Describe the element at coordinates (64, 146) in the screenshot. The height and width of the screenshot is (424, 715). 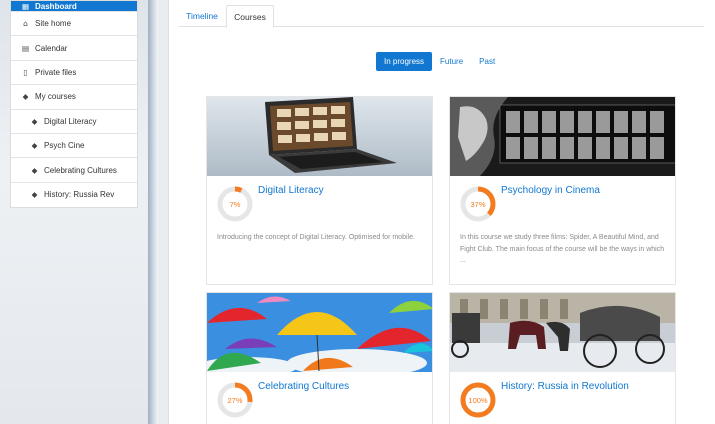
I see `nav-item-label: Psych Cine` at that location.